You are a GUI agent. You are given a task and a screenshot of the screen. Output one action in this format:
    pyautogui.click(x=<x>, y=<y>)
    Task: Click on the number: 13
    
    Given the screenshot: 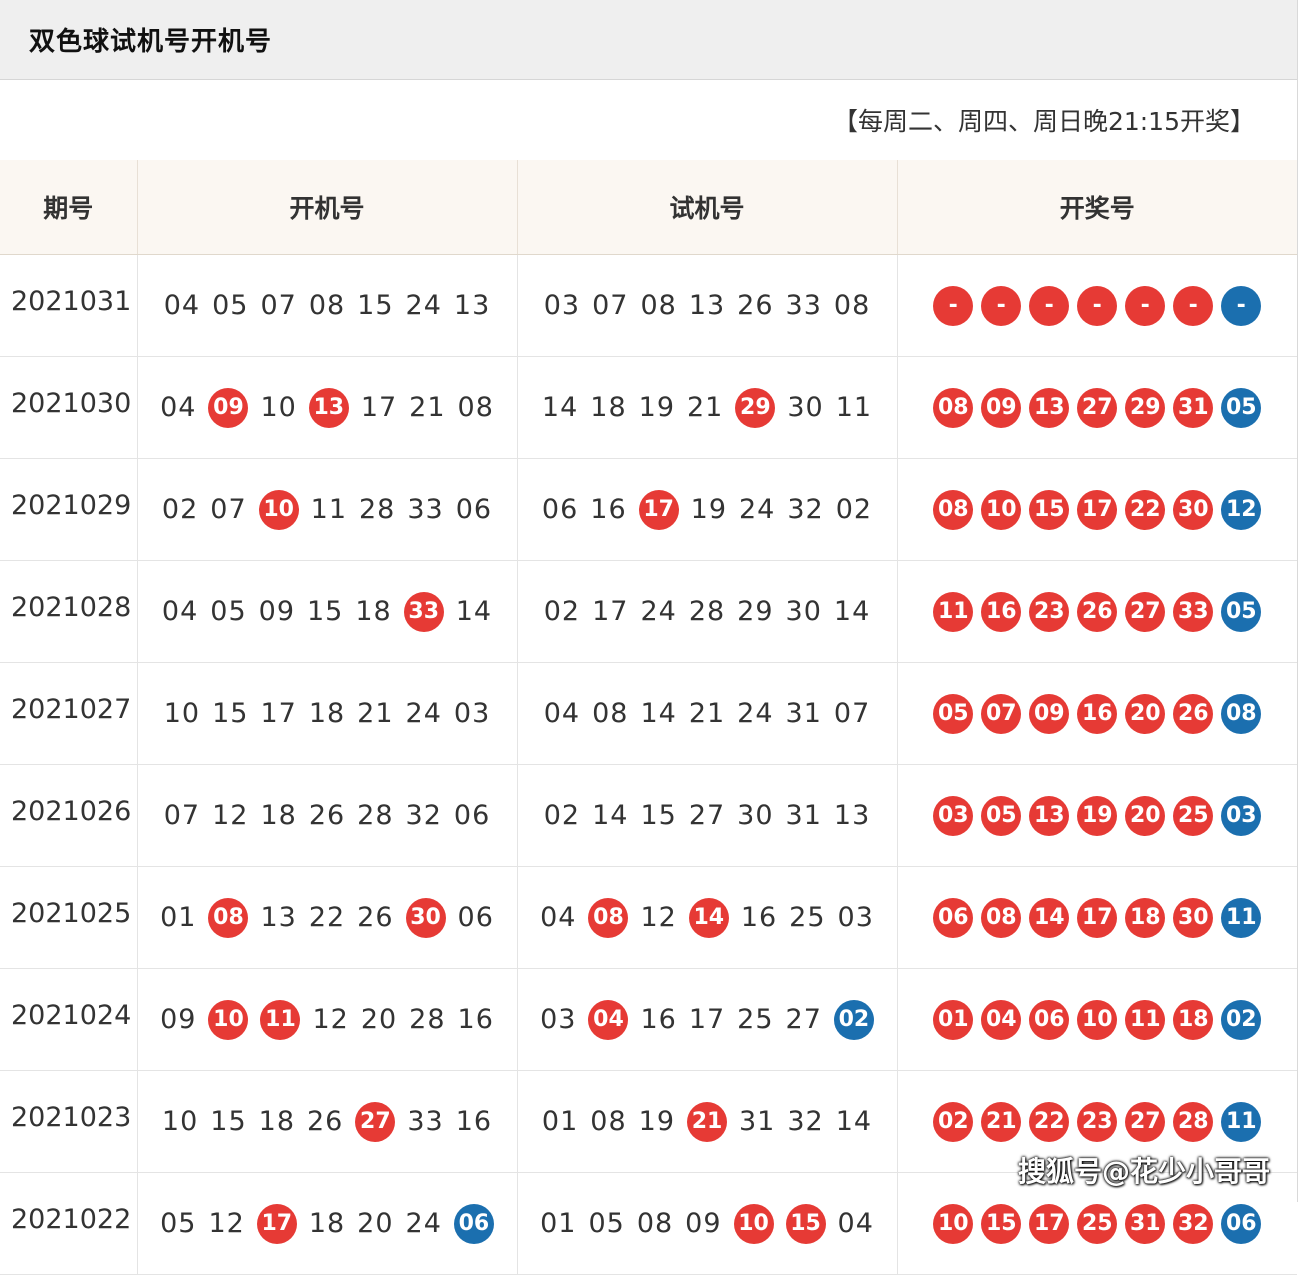 What is the action you would take?
    pyautogui.click(x=707, y=305)
    